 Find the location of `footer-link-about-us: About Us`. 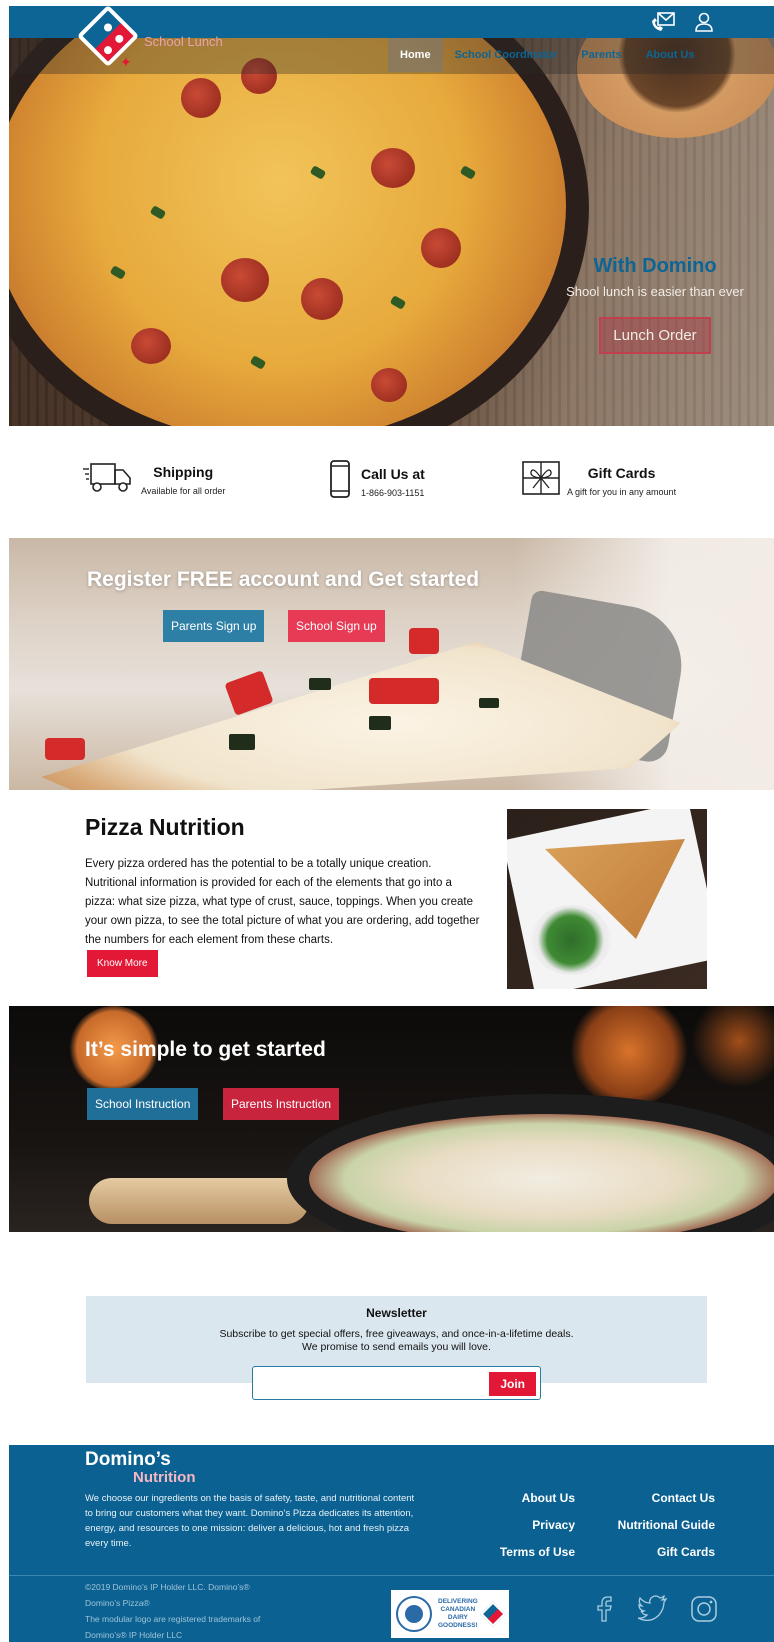

footer-link-about-us: About Us is located at coordinates (535, 1498).